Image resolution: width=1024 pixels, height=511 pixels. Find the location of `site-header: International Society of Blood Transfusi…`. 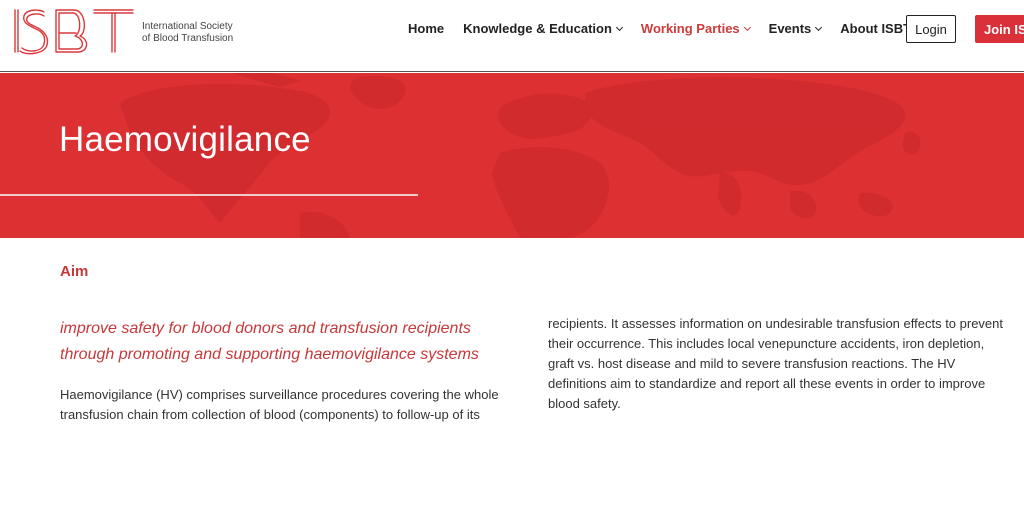

site-header: International Society of Blood Transfusi… is located at coordinates (512, 36).